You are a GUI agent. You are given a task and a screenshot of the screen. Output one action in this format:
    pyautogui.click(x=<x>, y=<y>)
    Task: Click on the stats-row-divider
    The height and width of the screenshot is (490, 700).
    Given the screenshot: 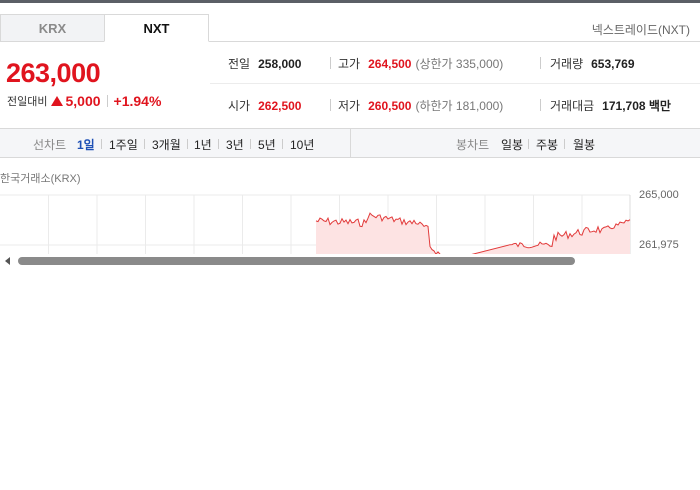 What is the action you would take?
    pyautogui.click(x=455, y=83)
    